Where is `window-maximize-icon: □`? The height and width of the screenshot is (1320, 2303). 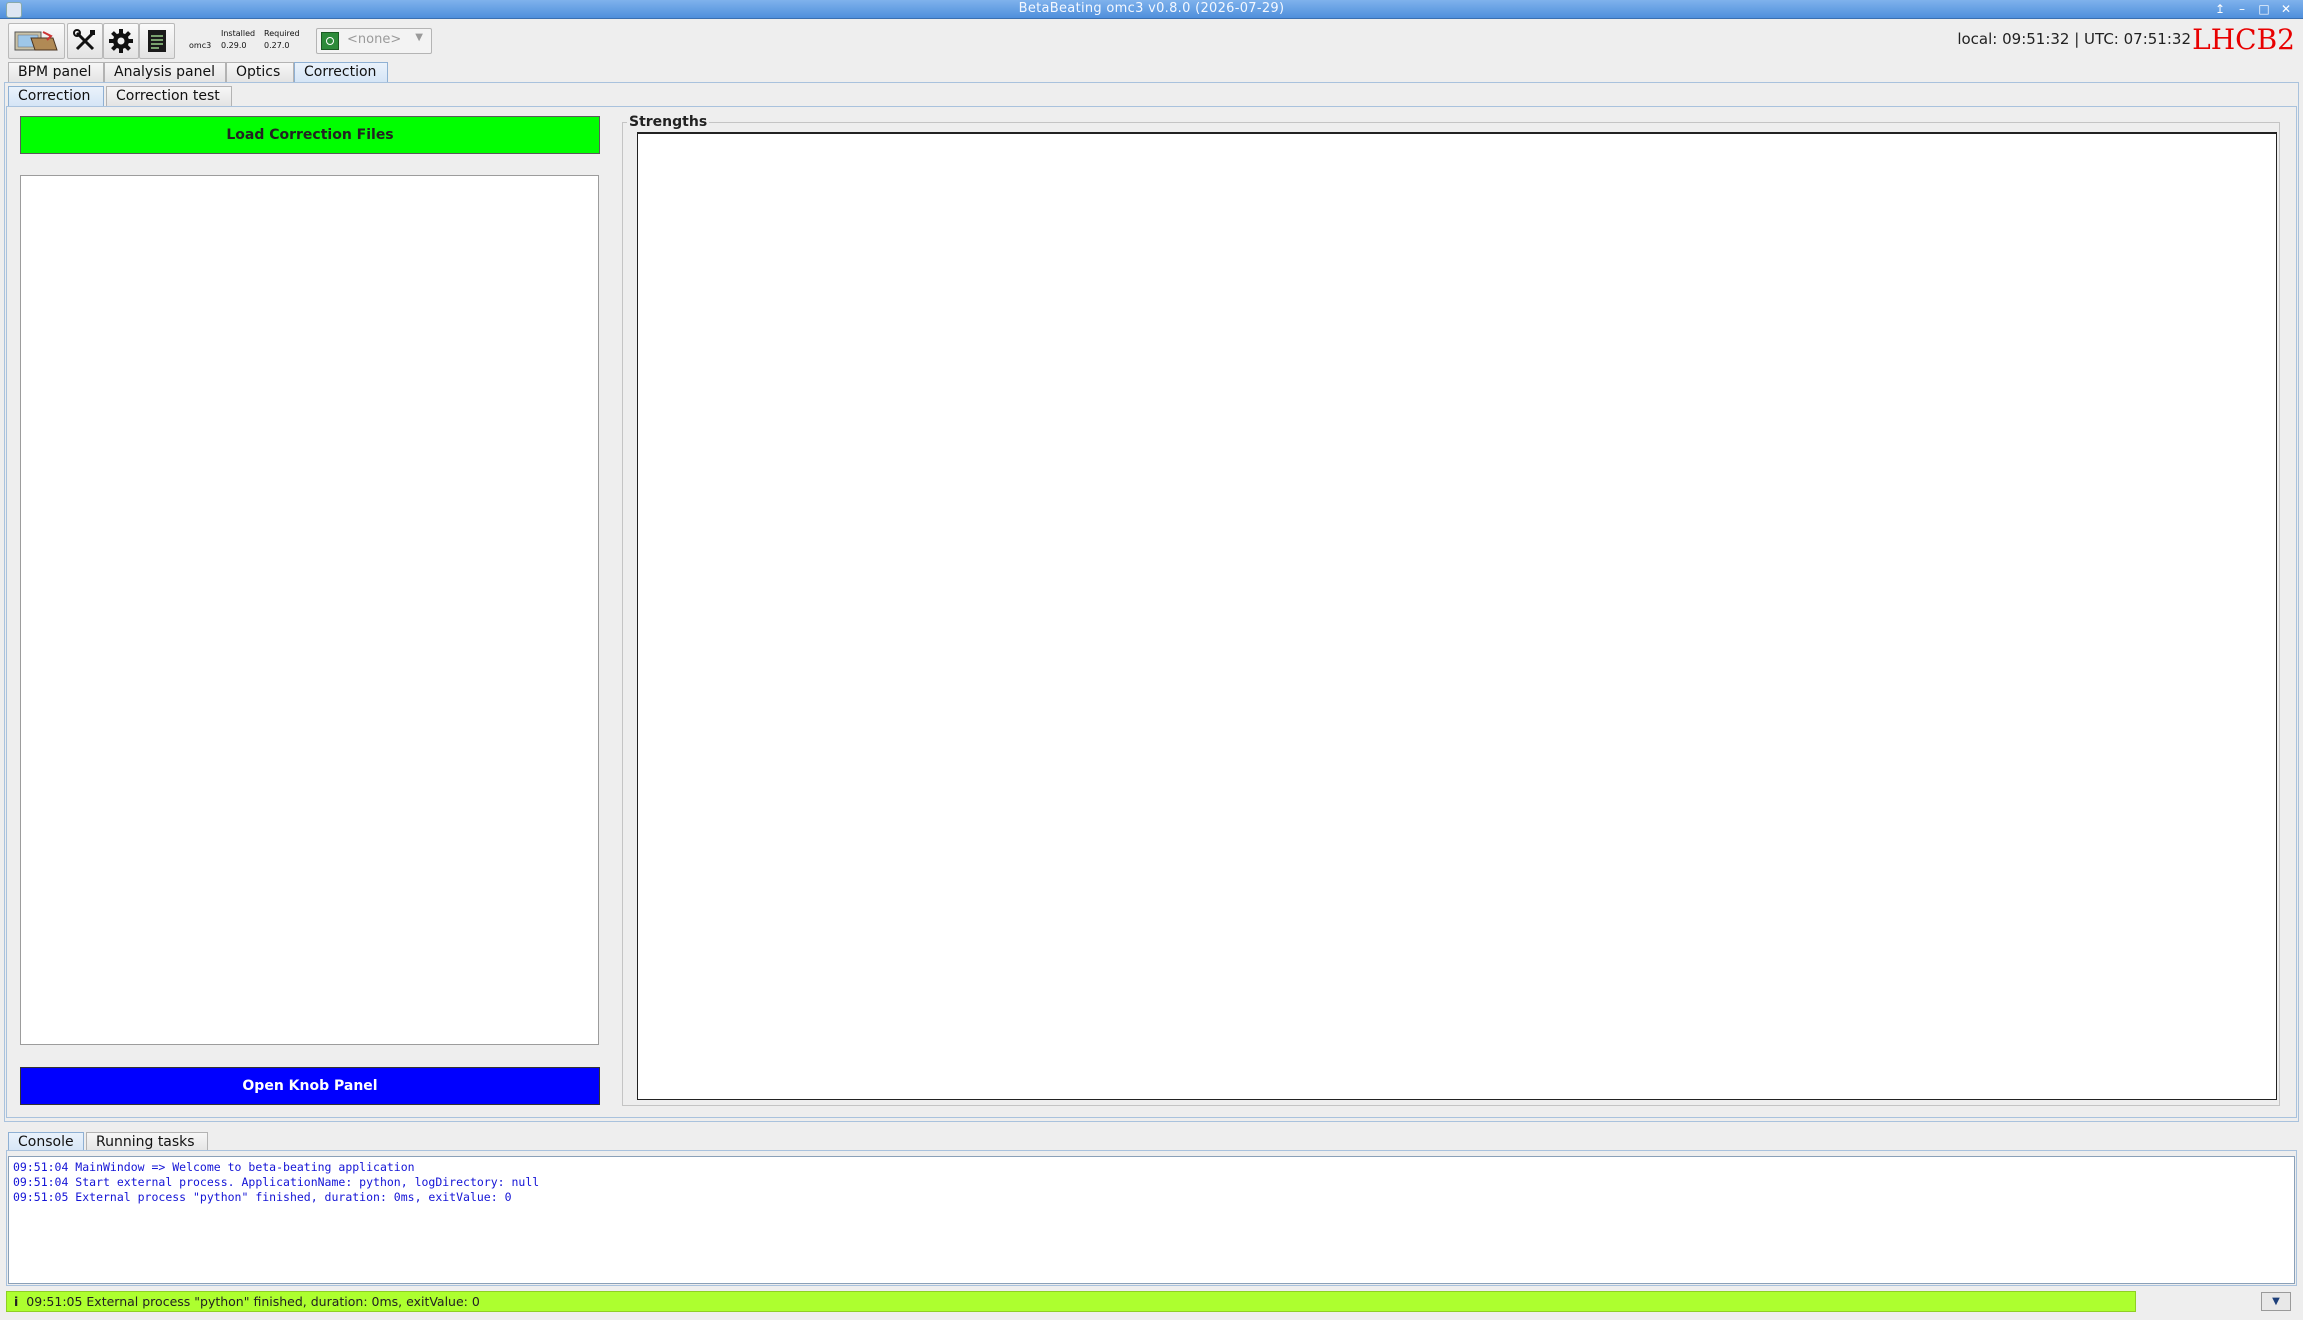 window-maximize-icon: □ is located at coordinates (2264, 9).